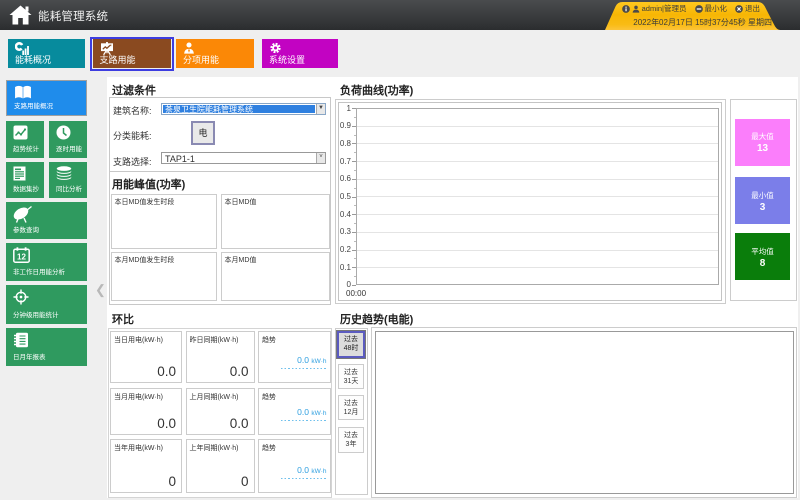 The height and width of the screenshot is (500, 800). What do you see at coordinates (21, 257) in the screenshot?
I see `svg-text: 12` at bounding box center [21, 257].